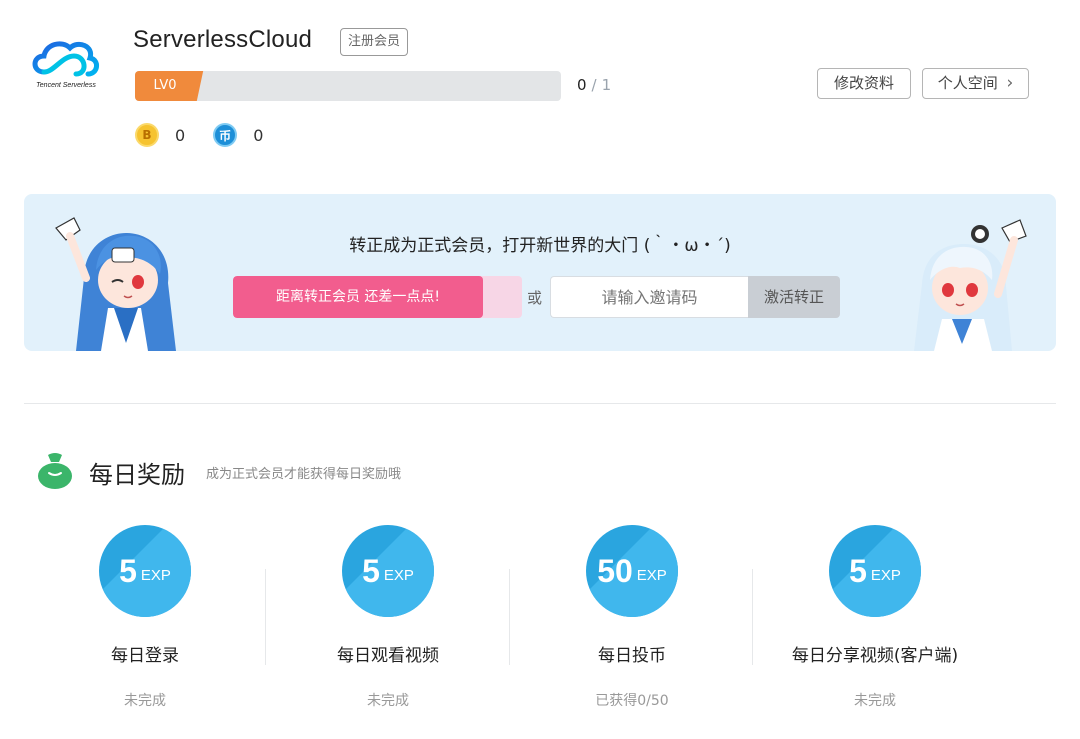 The width and height of the screenshot is (1080, 739). I want to click on coin-balances: B 0 币 0, so click(213, 135).